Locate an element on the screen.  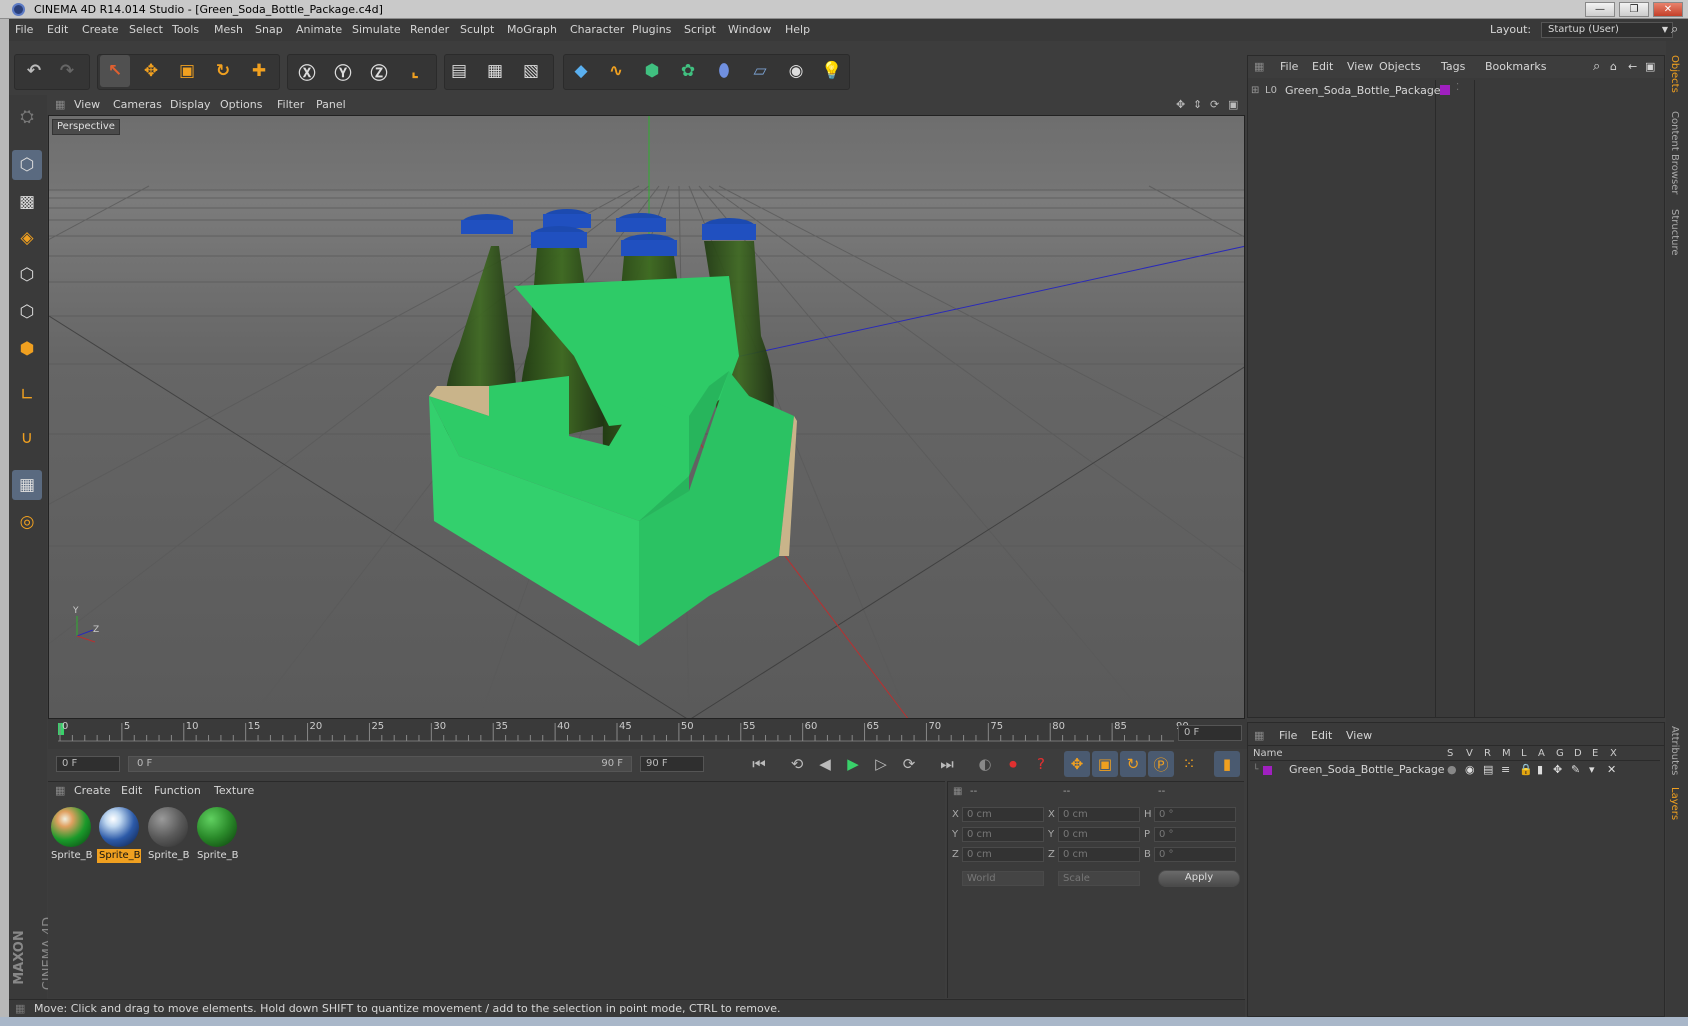
menu-plugins: Plugins is located at coordinates (651, 30).